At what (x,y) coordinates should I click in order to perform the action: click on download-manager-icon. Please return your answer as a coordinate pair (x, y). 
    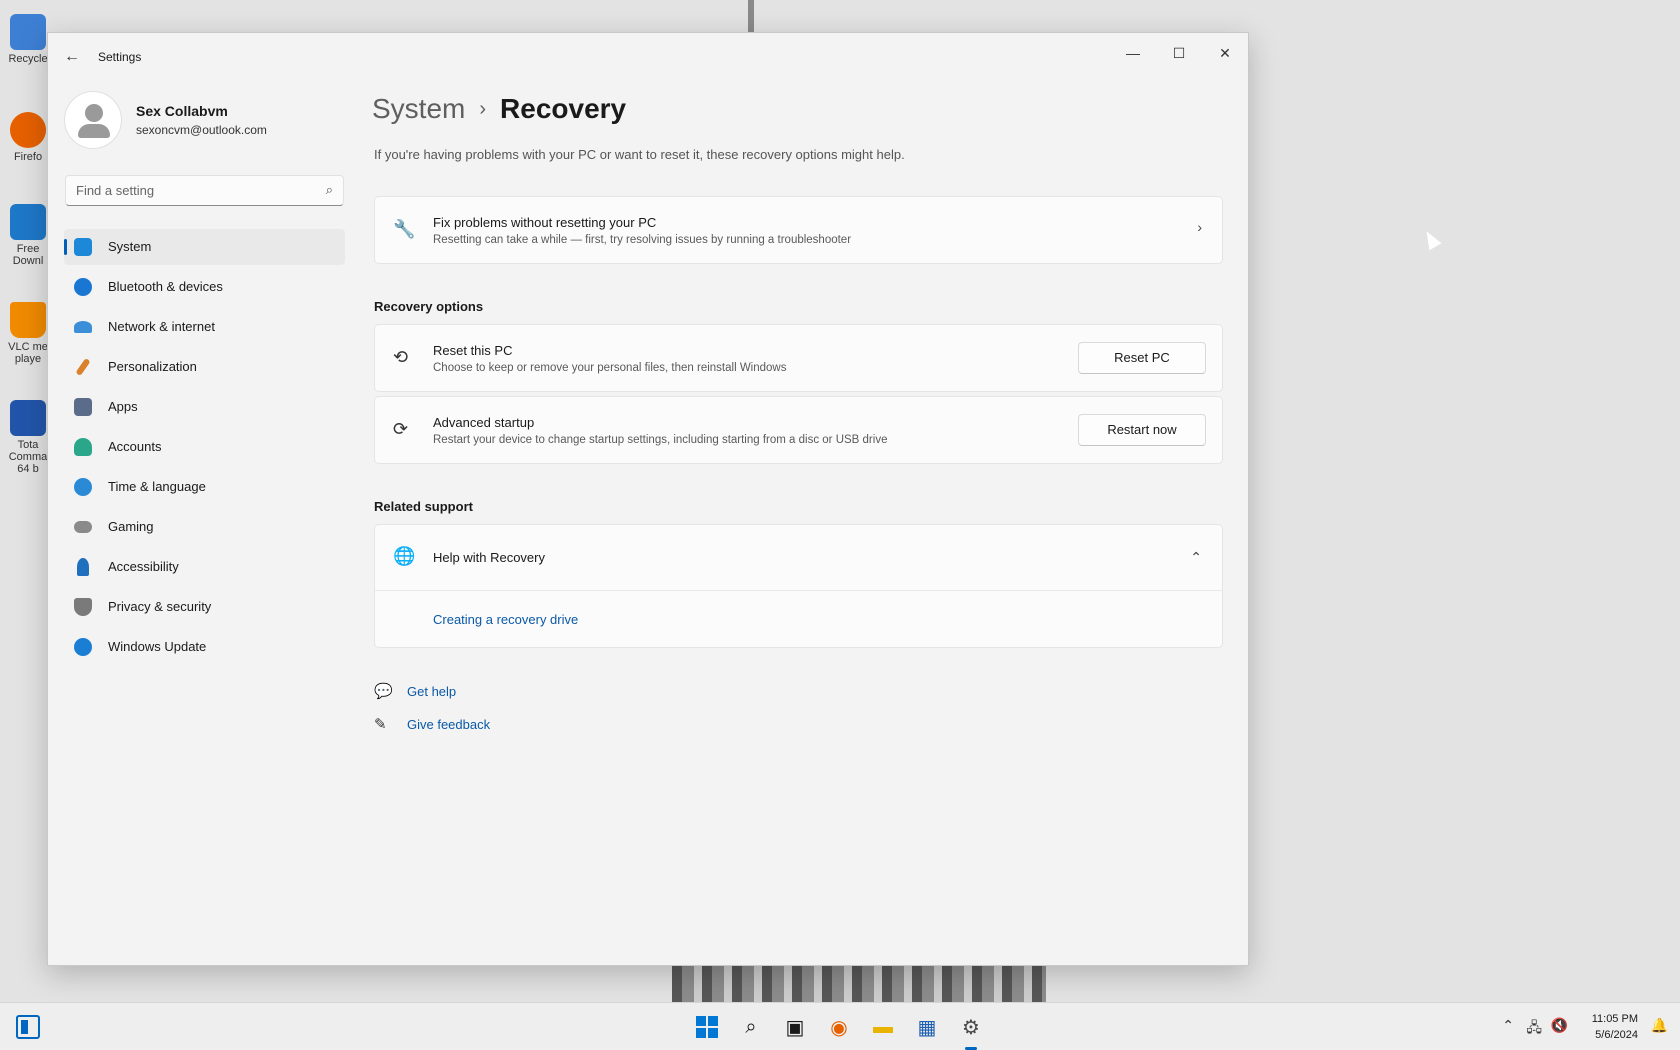
    Looking at the image, I should click on (28, 222).